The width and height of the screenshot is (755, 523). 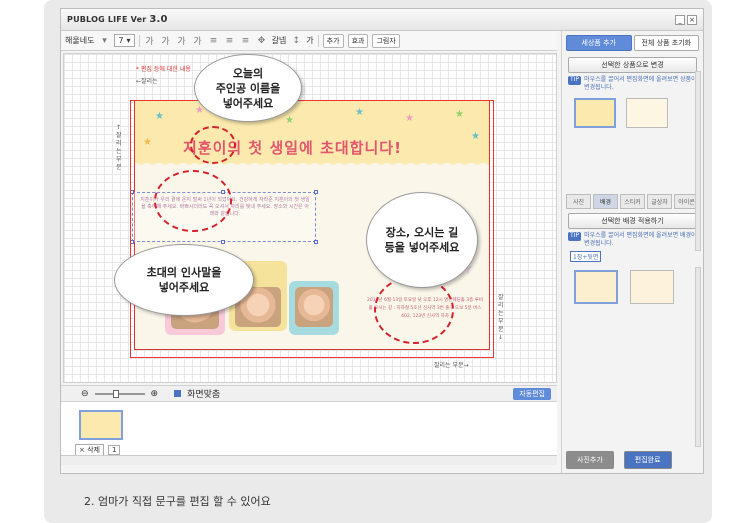 I want to click on tip-background: TIP 마우스를 끌어서 편집화면에 올려보면 배경이 변경됩니다., so click(x=632, y=240).